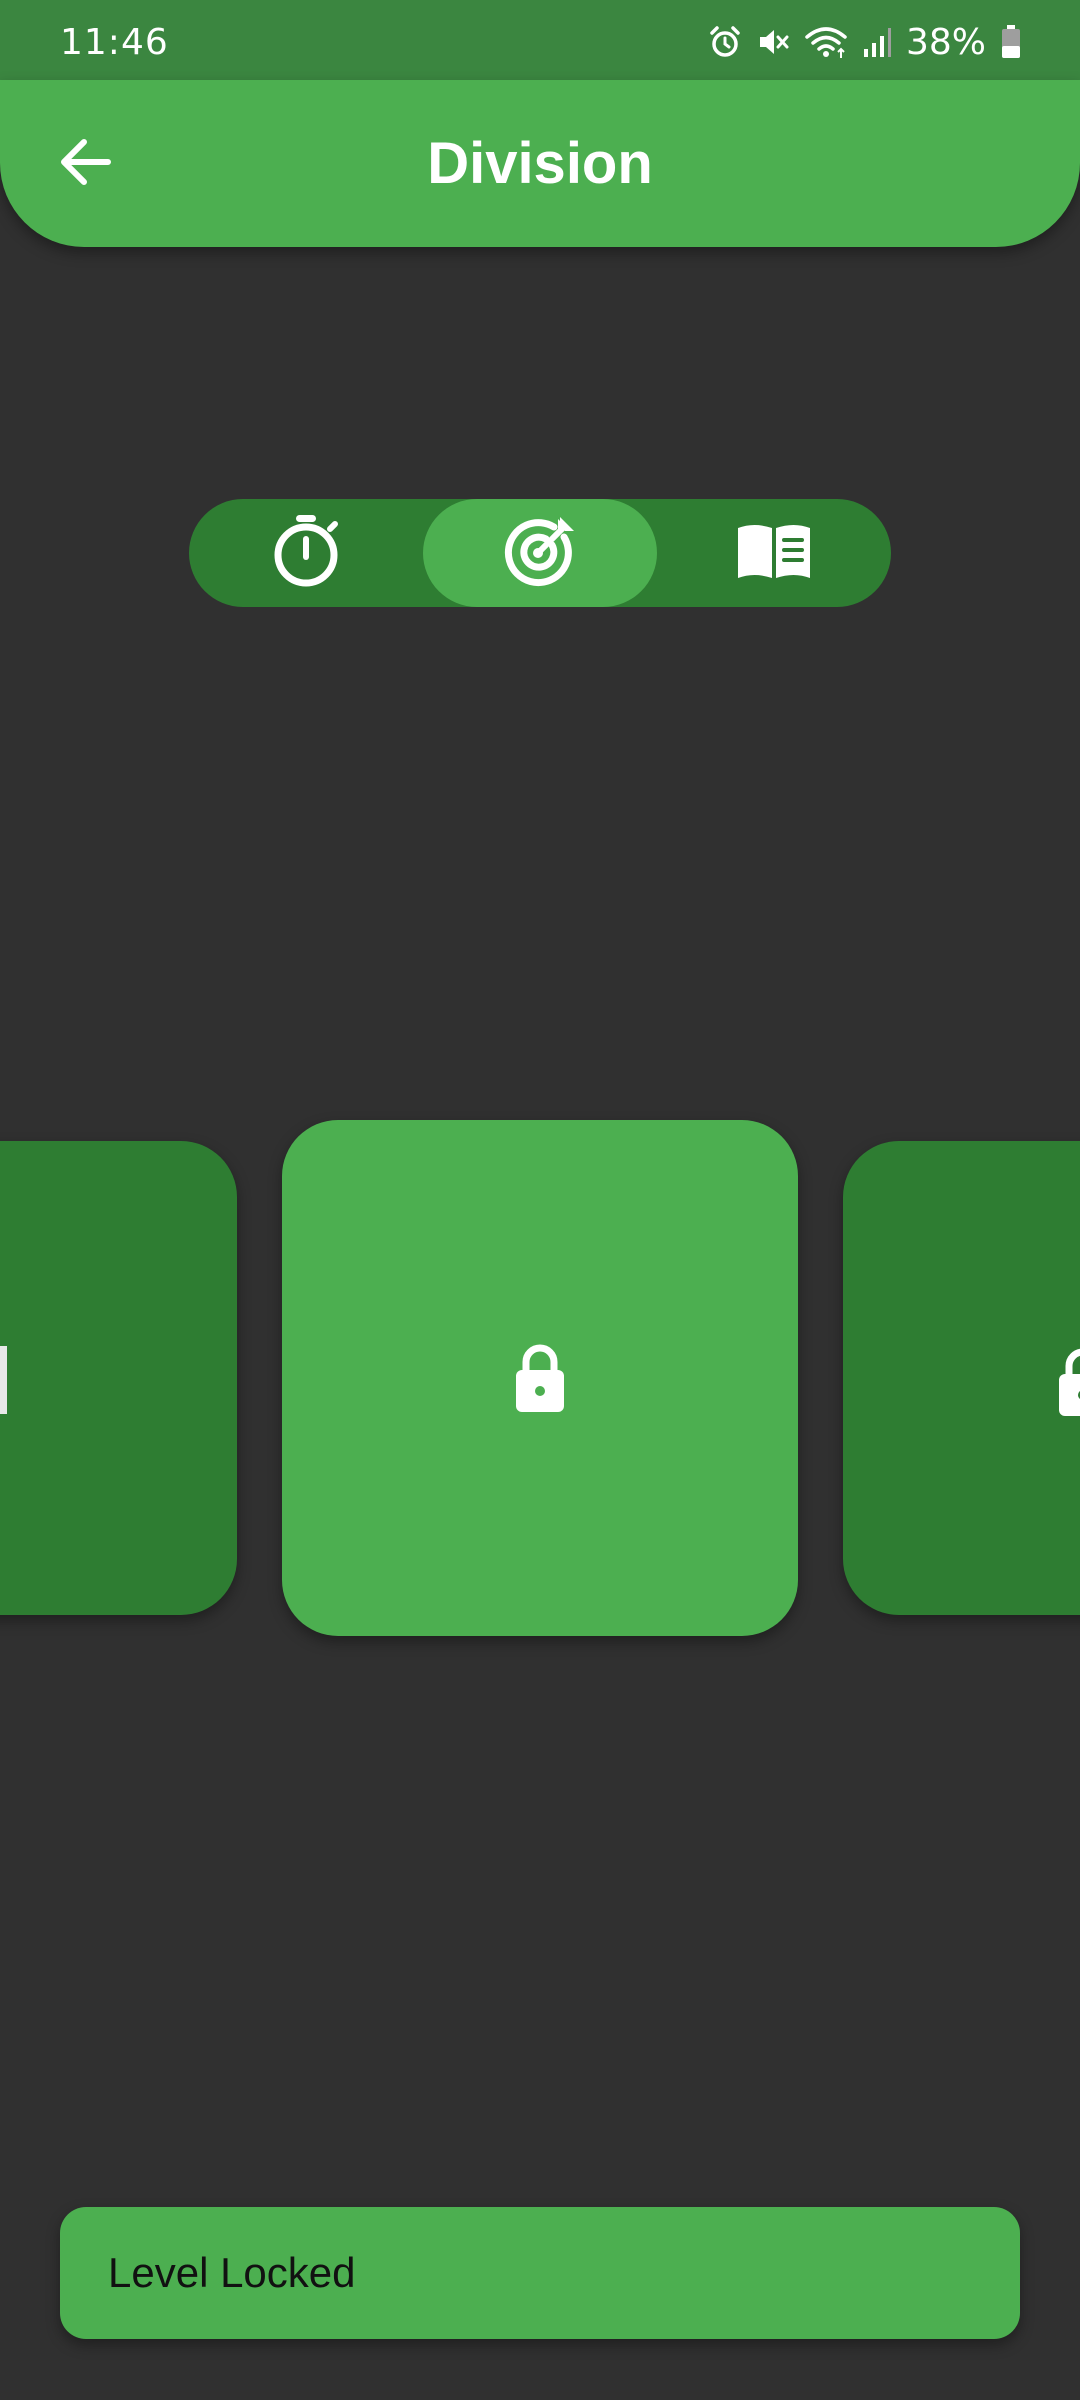  I want to click on level-status-label: Level Locked, so click(232, 2272).